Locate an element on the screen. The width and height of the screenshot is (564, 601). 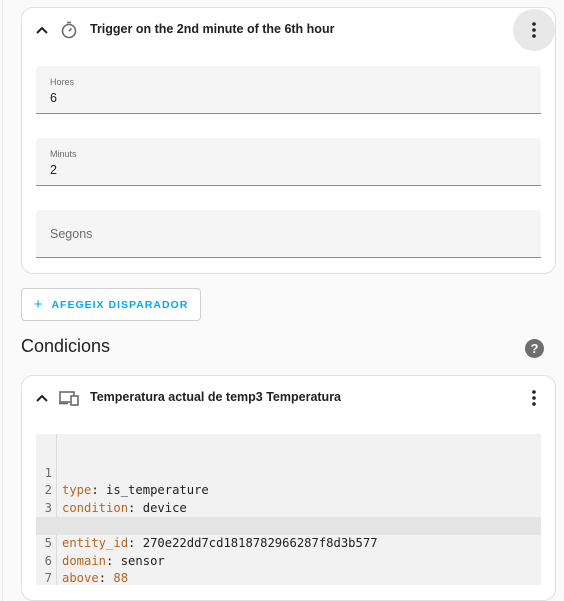
trigger-overflow-menu-button is located at coordinates (534, 30).